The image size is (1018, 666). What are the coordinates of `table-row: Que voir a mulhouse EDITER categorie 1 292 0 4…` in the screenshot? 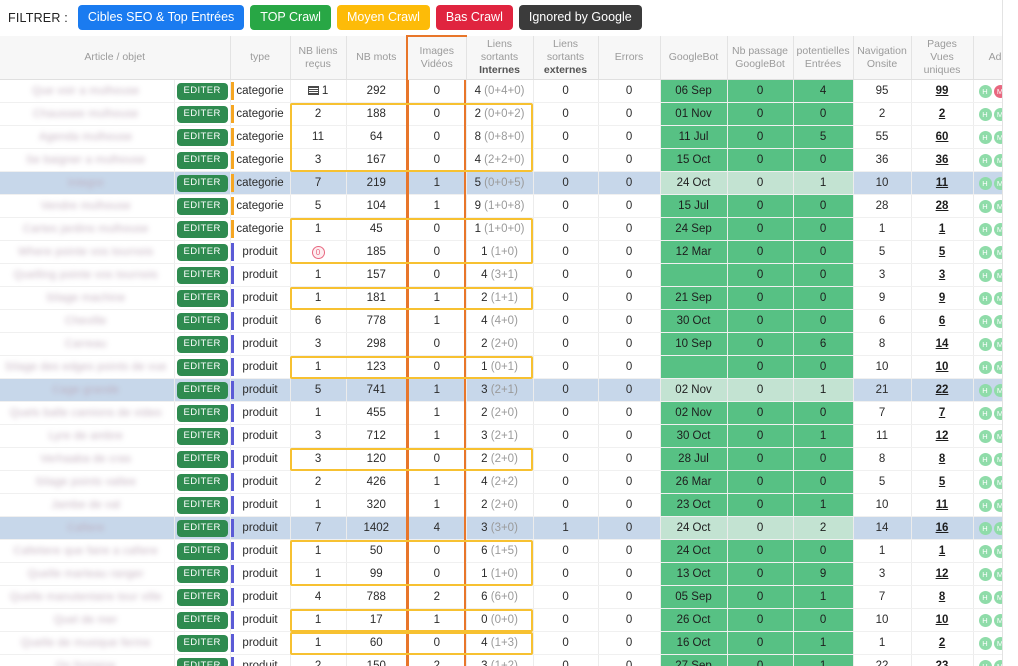 It's located at (509, 91).